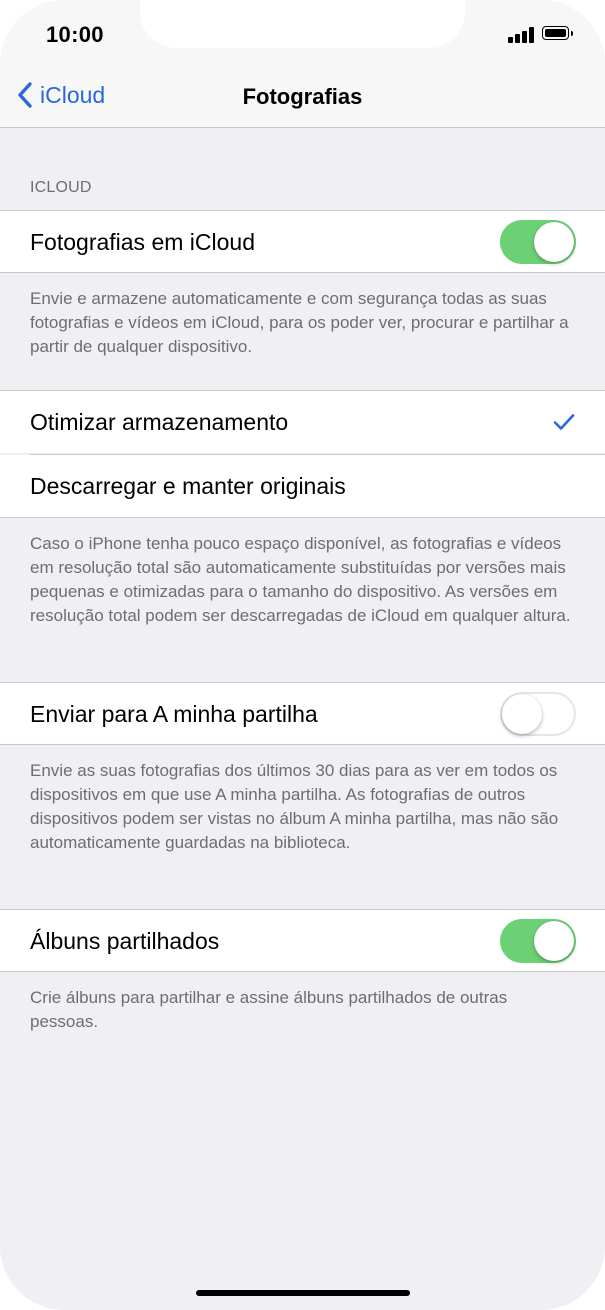 The image size is (605, 1310). Describe the element at coordinates (61, 187) in the screenshot. I see `section-header-icloud: ICLOUD` at that location.